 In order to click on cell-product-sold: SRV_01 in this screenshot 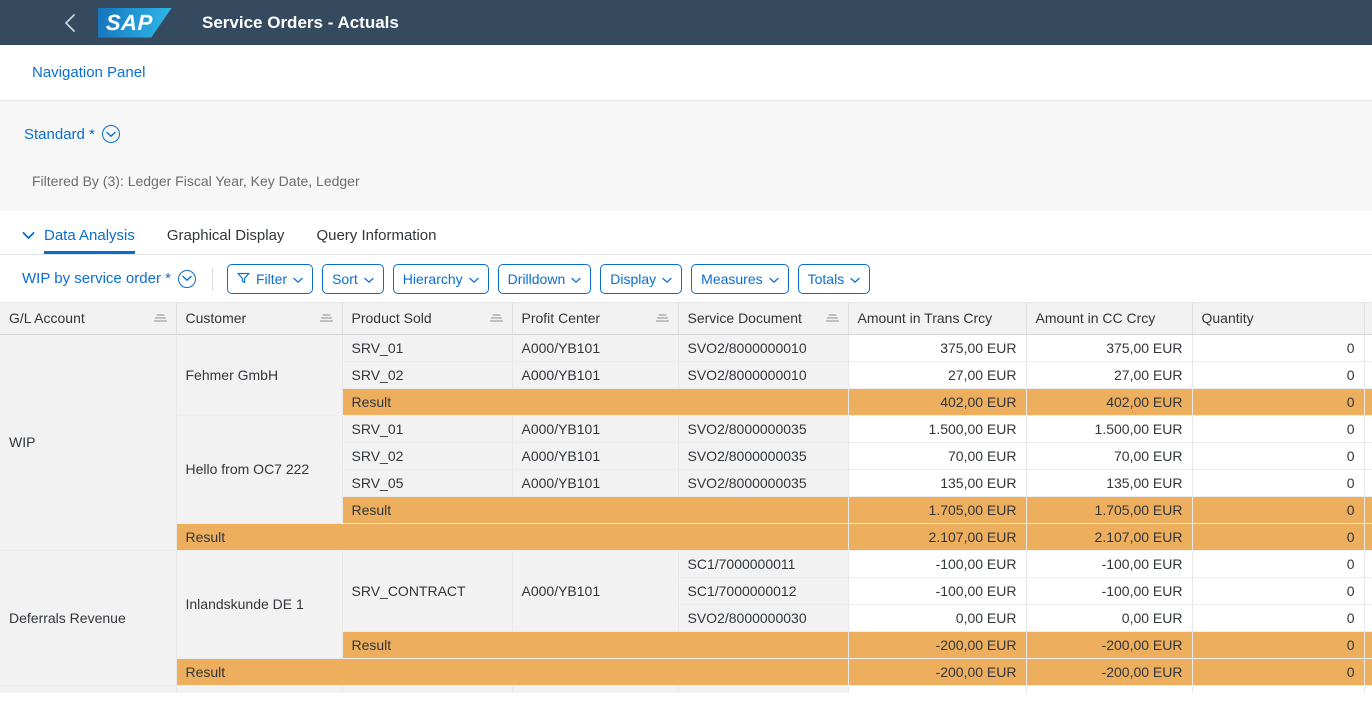, I will do `click(427, 348)`.